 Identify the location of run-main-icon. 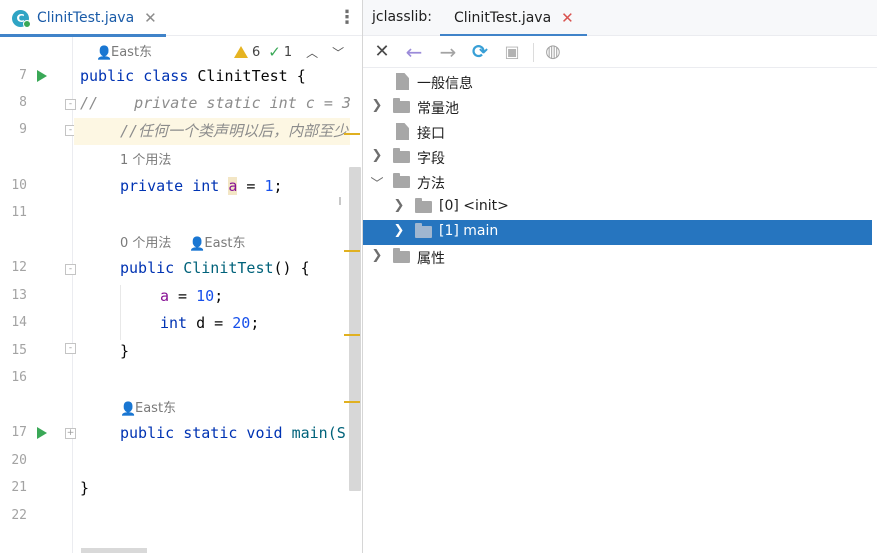
(42, 433).